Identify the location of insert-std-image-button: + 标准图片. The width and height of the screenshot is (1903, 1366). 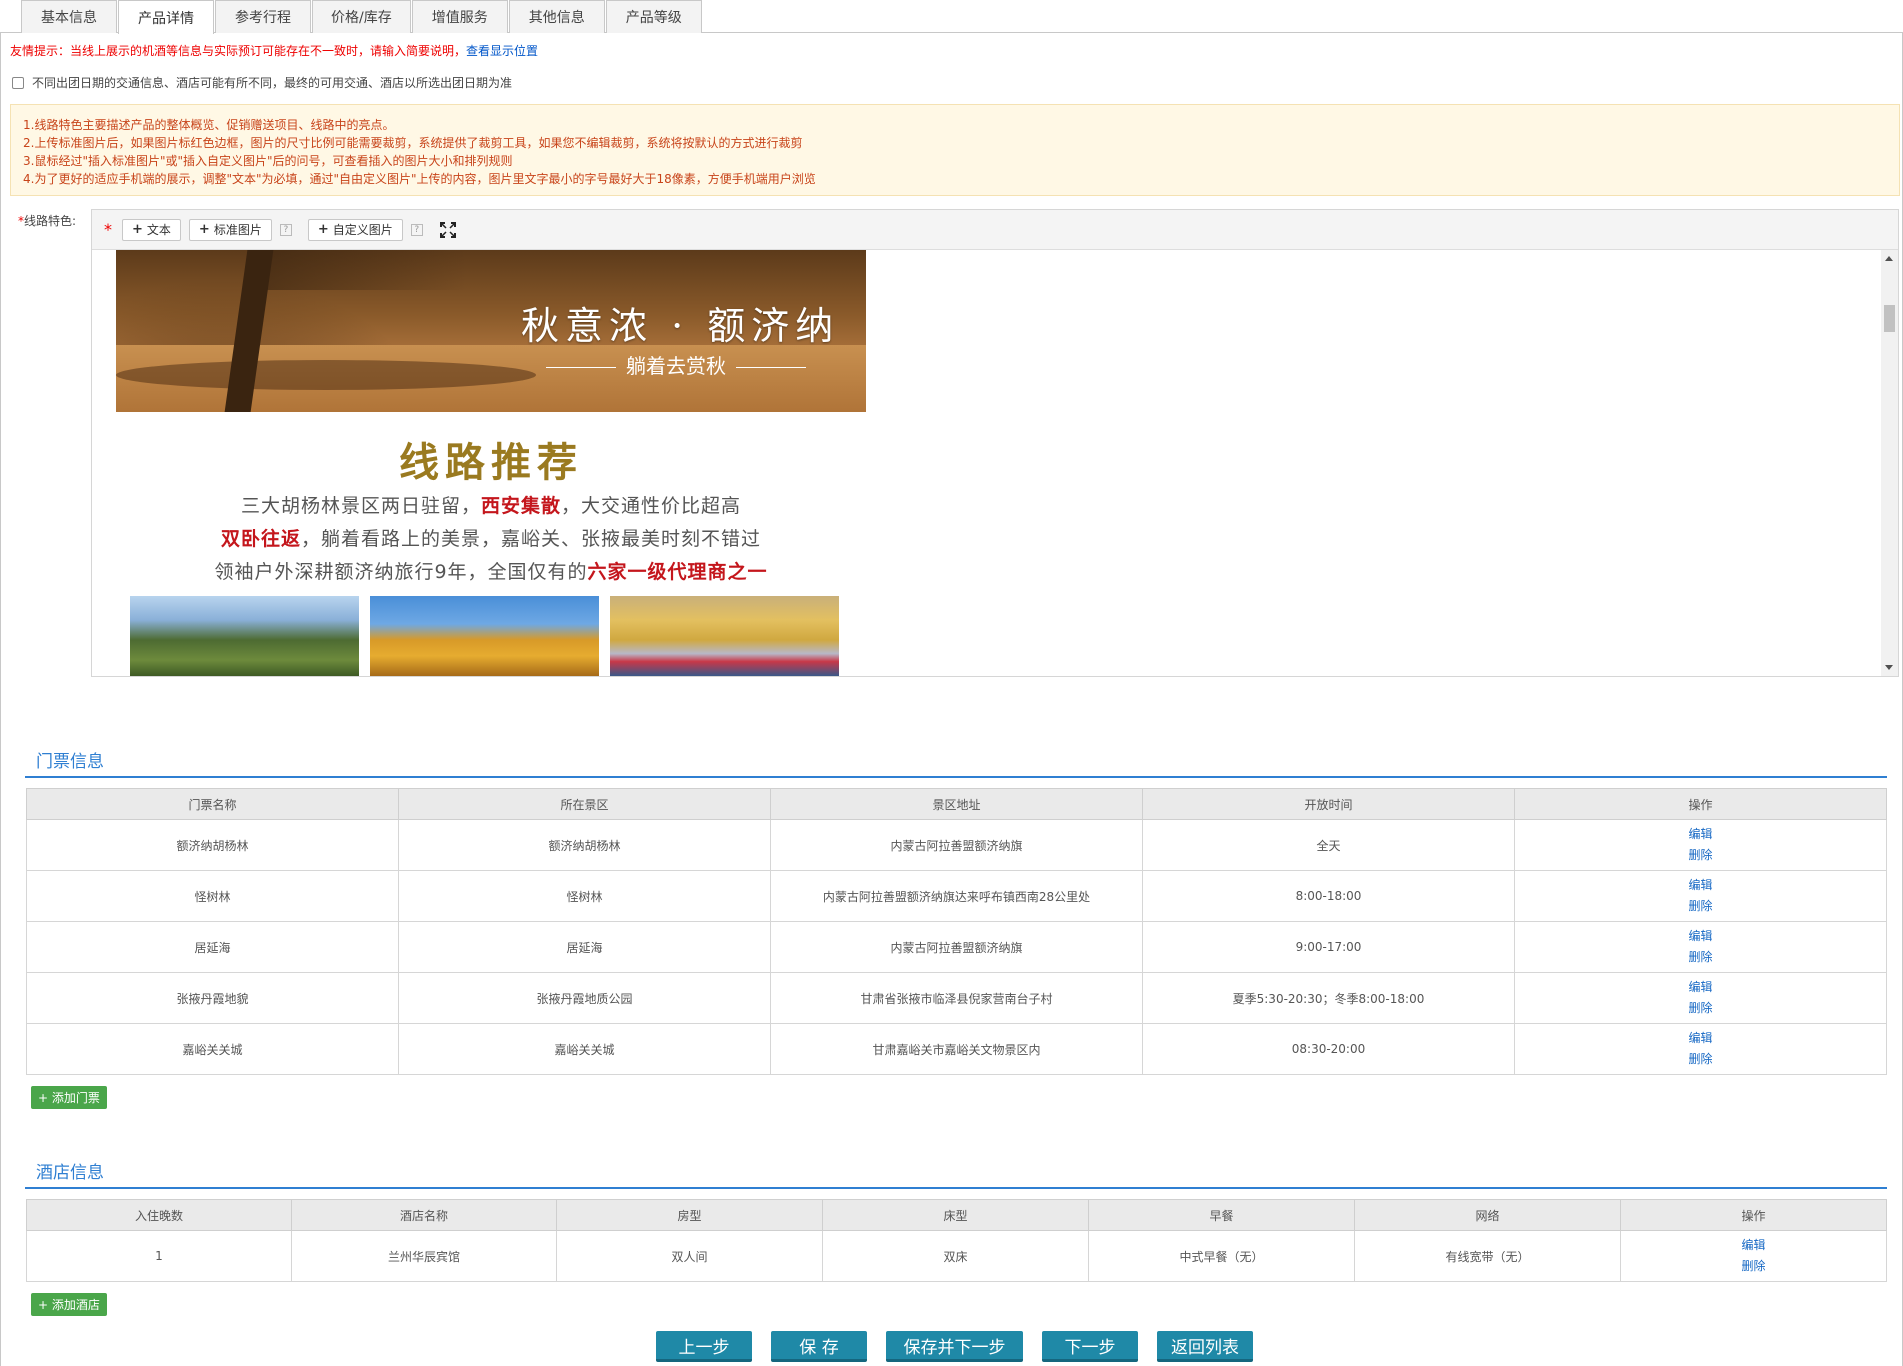
(230, 229).